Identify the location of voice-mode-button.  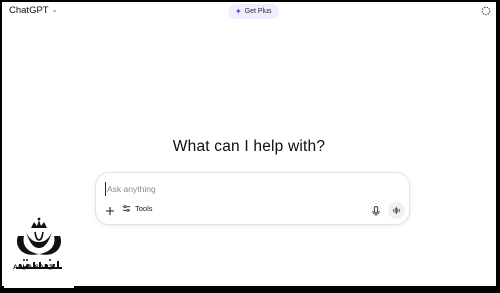
(396, 210).